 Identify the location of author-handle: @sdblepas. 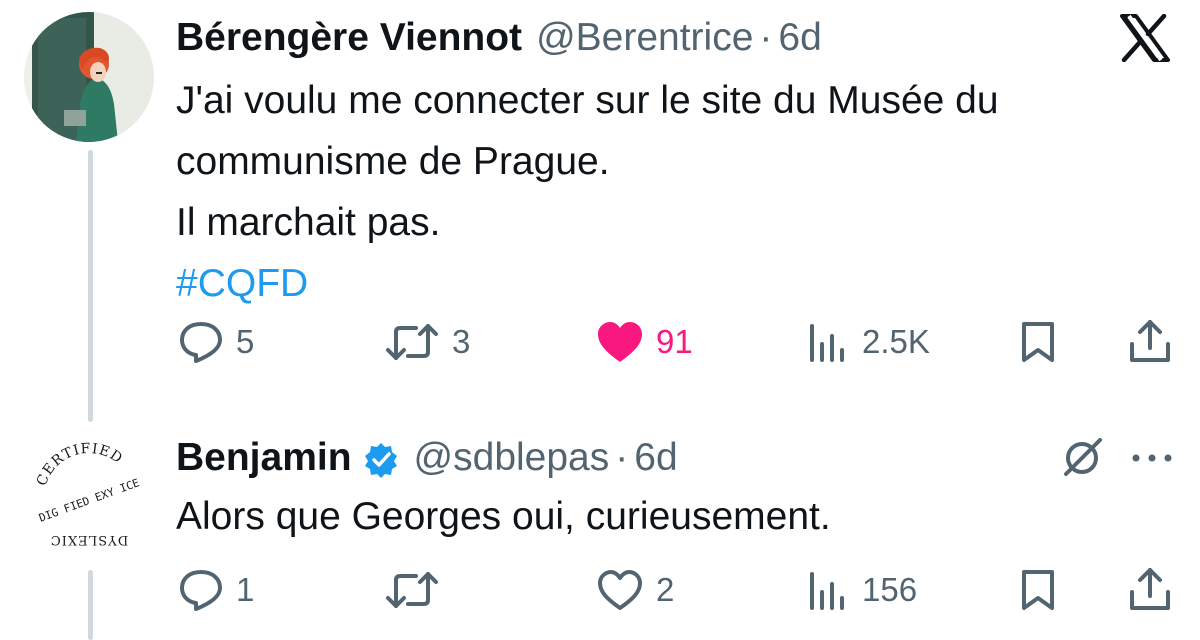
(512, 458).